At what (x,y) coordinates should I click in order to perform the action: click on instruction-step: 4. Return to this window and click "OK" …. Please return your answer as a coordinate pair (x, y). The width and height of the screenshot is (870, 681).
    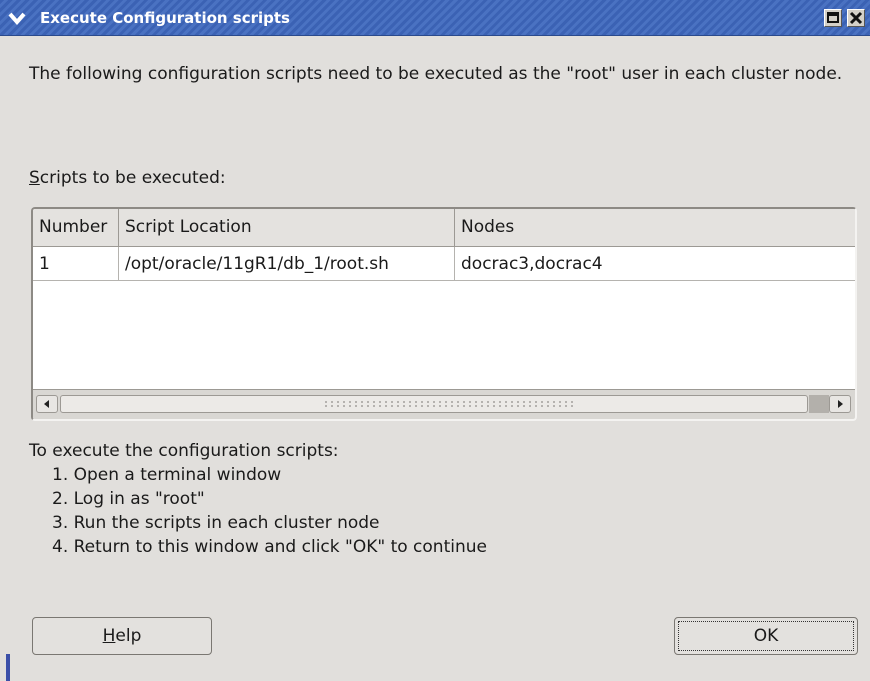
    Looking at the image, I should click on (269, 547).